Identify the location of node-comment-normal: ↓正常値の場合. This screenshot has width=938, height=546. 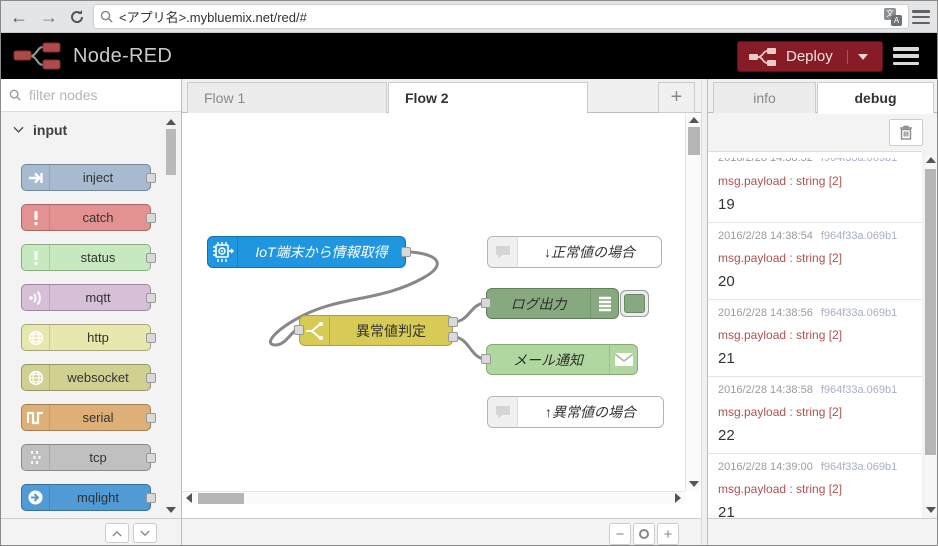
(574, 252).